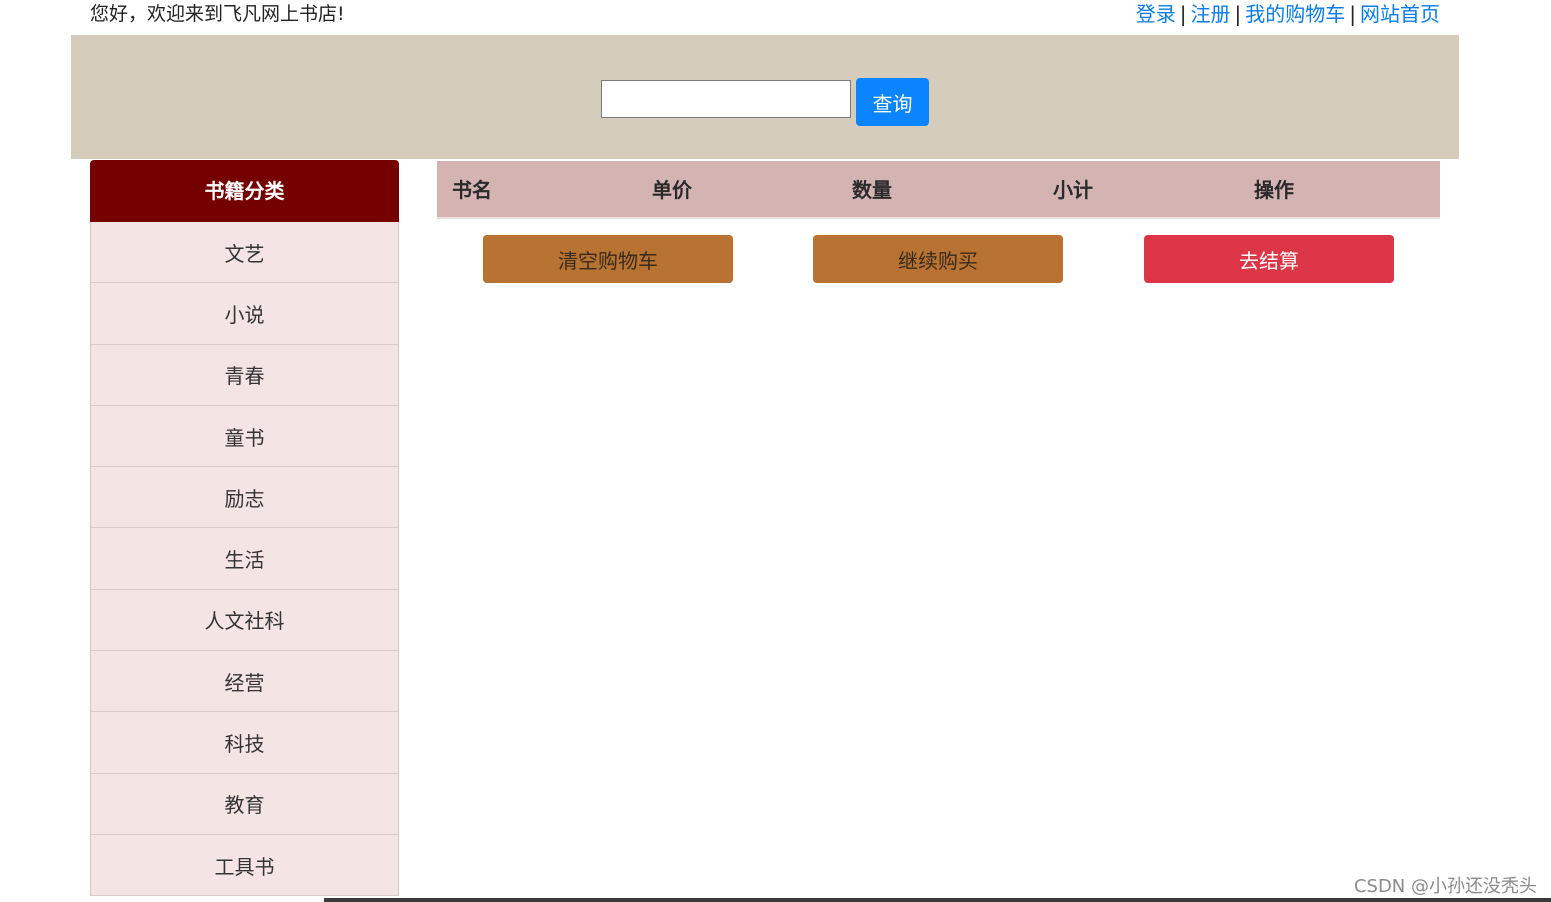 The image size is (1551, 902). What do you see at coordinates (244, 743) in the screenshot?
I see `sidebar-item-technology: 科技` at bounding box center [244, 743].